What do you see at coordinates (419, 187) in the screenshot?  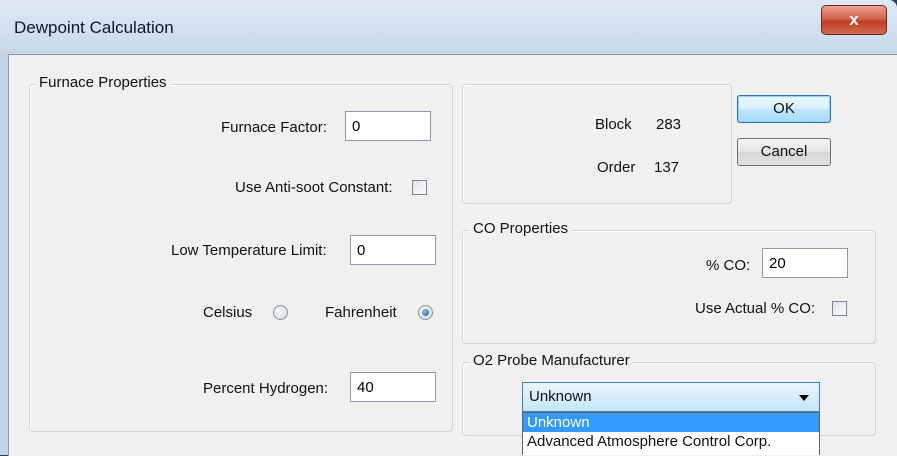 I see `anti-soot-checkbox` at bounding box center [419, 187].